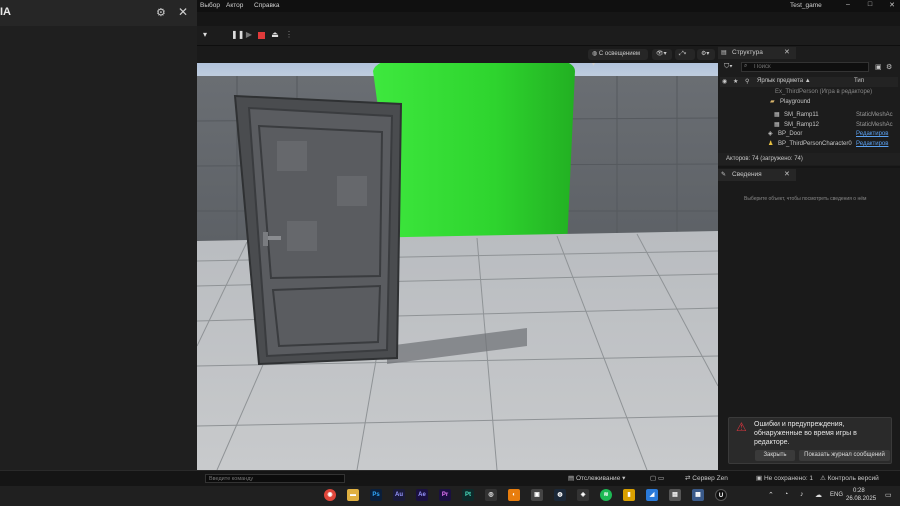 The image size is (900, 506). Describe the element at coordinates (747, 52) in the screenshot. I see `tab-outliner-label: Структура` at that location.